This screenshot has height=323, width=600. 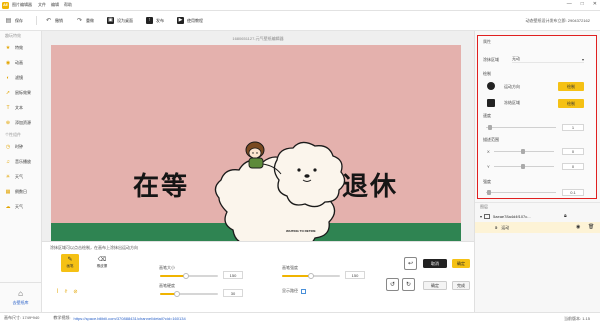 I want to click on x-slider-knob, so click(x=523, y=151).